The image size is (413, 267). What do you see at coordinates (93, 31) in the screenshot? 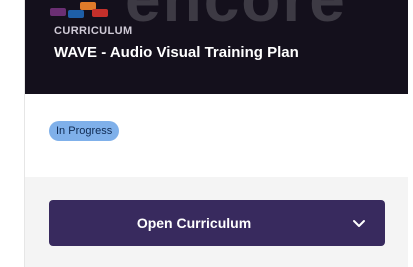
I see `curriculum-eyebrow: CURRICULUM` at bounding box center [93, 31].